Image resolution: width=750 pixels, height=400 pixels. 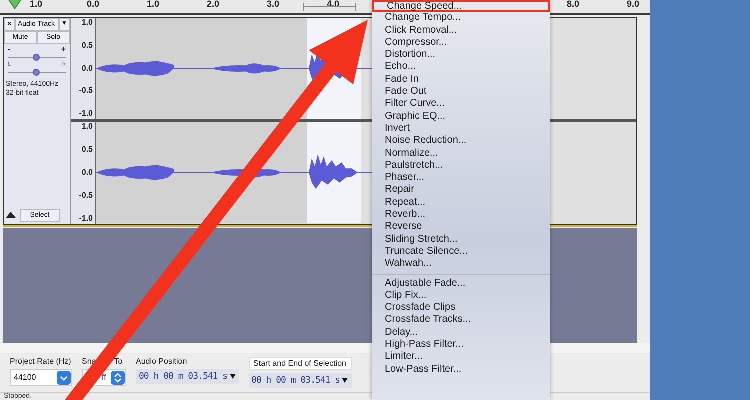 What do you see at coordinates (162, 361) in the screenshot?
I see `audio-position-label: Audio Position` at bounding box center [162, 361].